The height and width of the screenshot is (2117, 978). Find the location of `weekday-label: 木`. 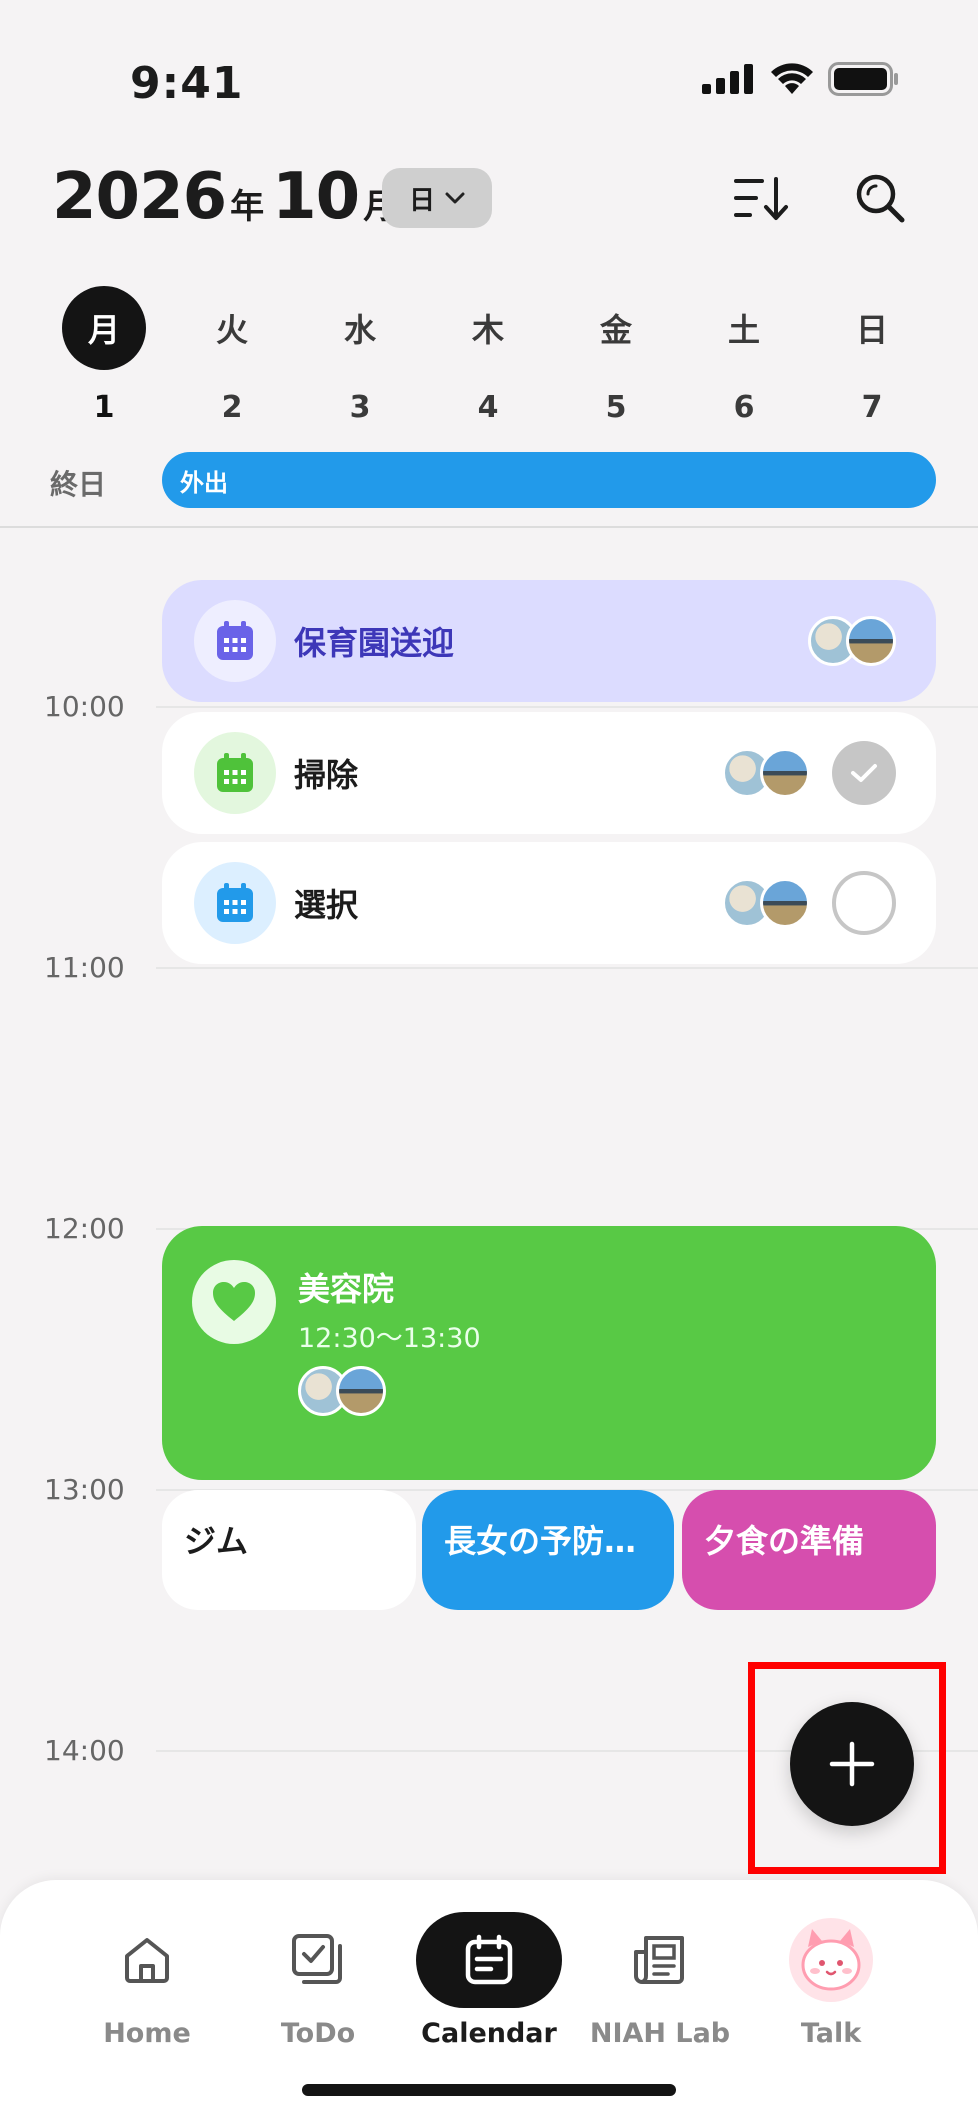

weekday-label: 木 is located at coordinates (487, 330).